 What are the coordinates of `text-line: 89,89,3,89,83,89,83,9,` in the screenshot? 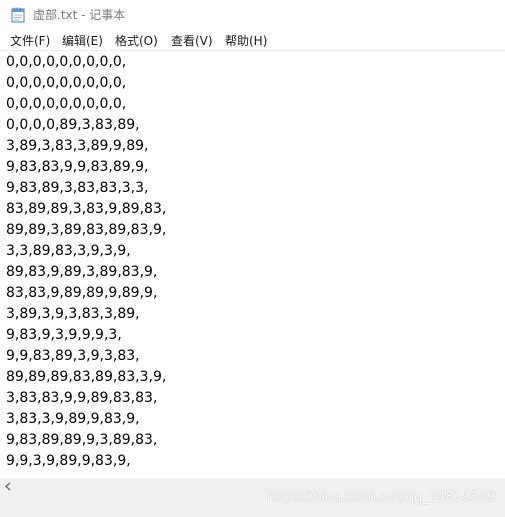 It's located at (86, 230).